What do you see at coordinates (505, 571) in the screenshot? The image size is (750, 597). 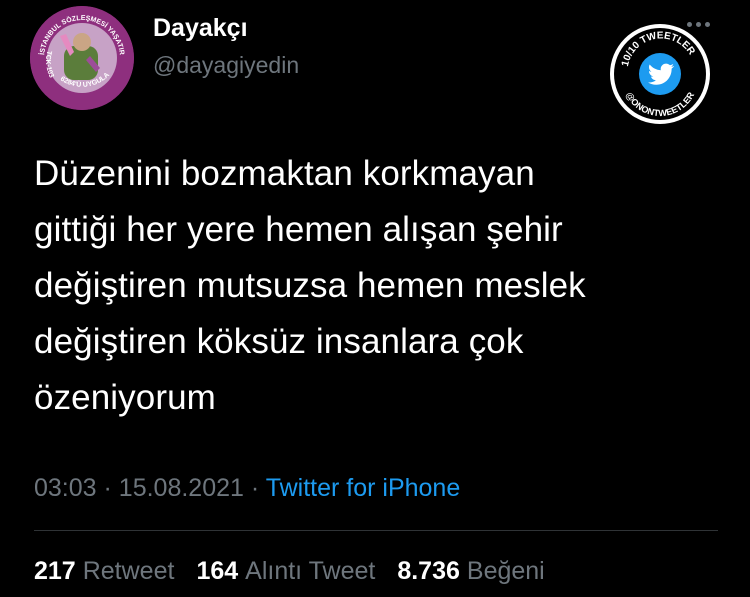 I see `likes-label: Beğeni` at bounding box center [505, 571].